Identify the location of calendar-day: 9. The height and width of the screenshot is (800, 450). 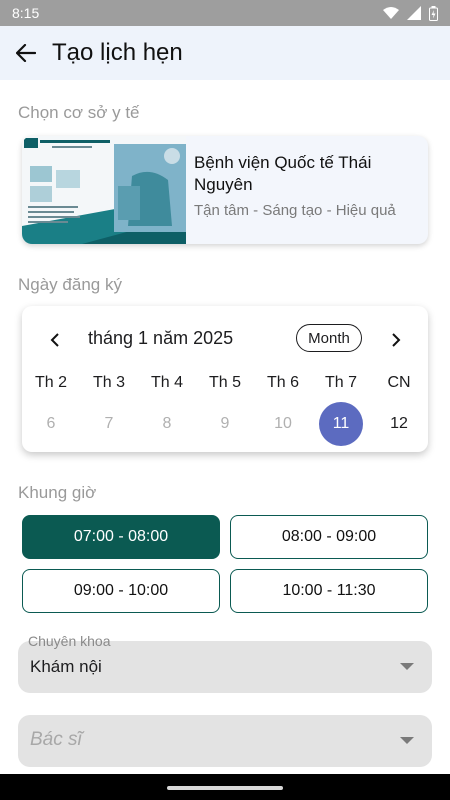
(225, 424).